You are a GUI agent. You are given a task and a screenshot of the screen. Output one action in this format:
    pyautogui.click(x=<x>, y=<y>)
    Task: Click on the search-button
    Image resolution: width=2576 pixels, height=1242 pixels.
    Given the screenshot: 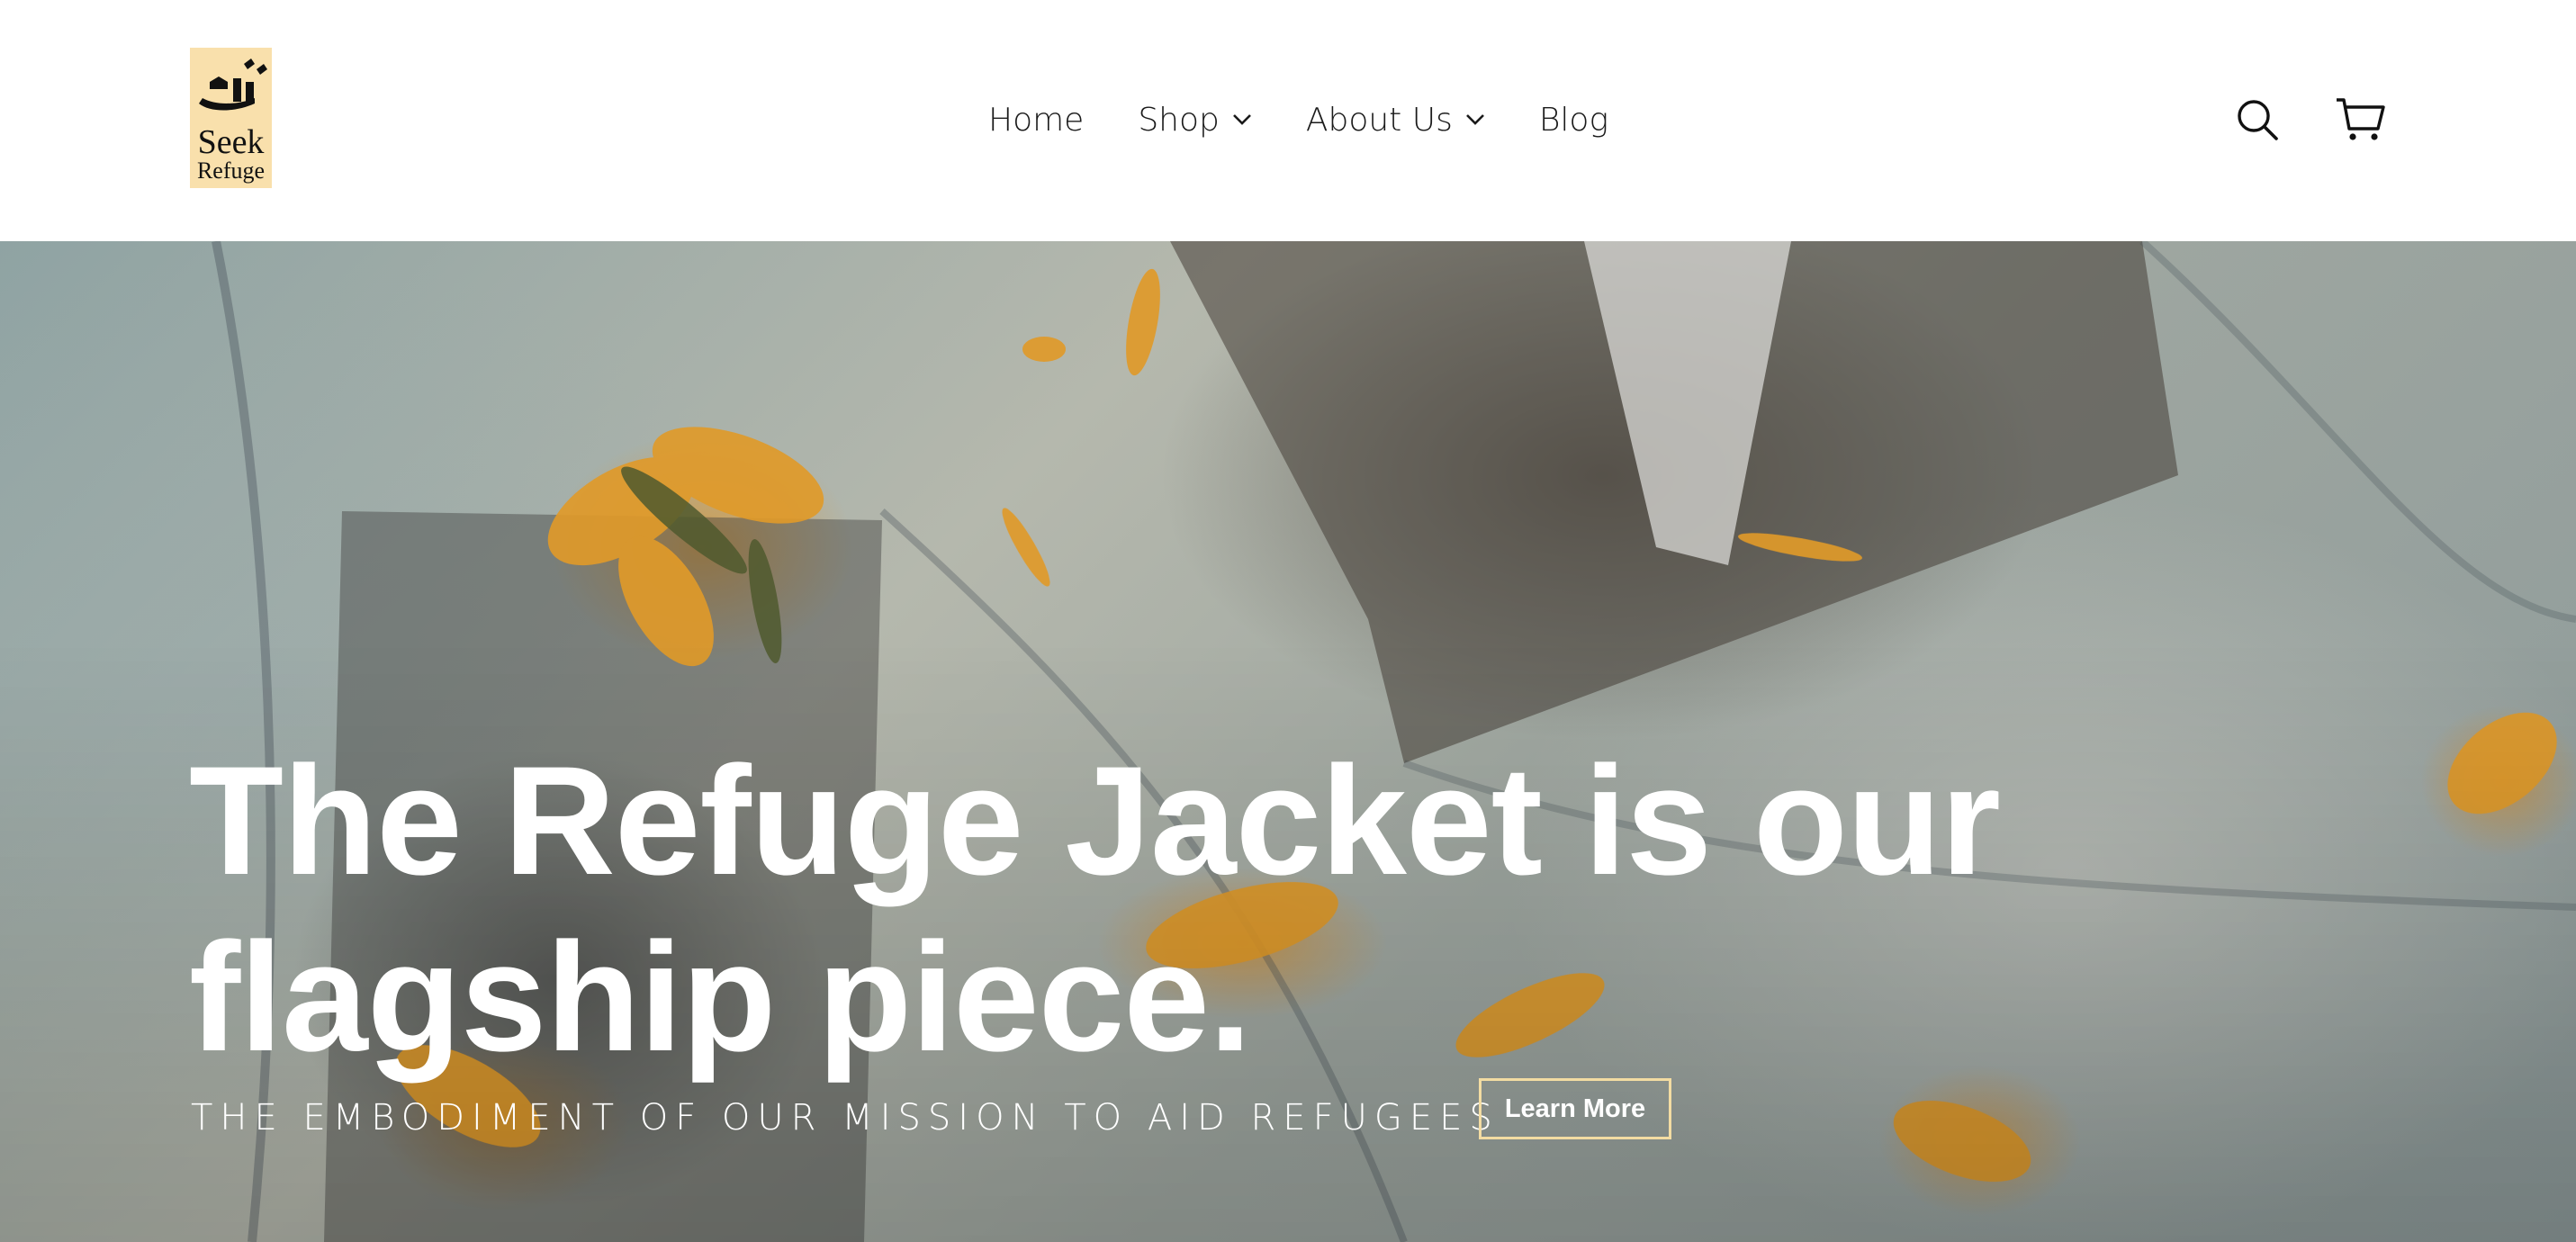 What is the action you would take?
    pyautogui.click(x=2257, y=119)
    